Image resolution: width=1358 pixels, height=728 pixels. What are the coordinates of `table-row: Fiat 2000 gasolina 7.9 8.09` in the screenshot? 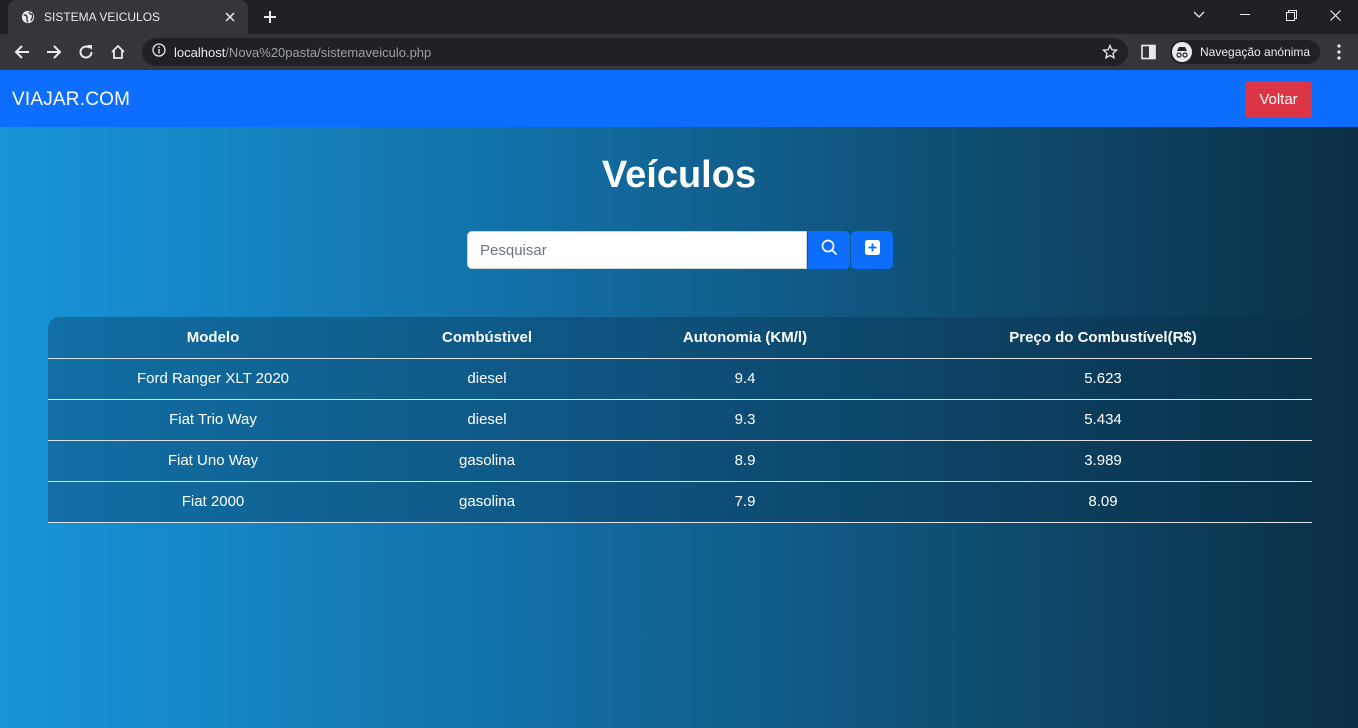 It's located at (680, 502).